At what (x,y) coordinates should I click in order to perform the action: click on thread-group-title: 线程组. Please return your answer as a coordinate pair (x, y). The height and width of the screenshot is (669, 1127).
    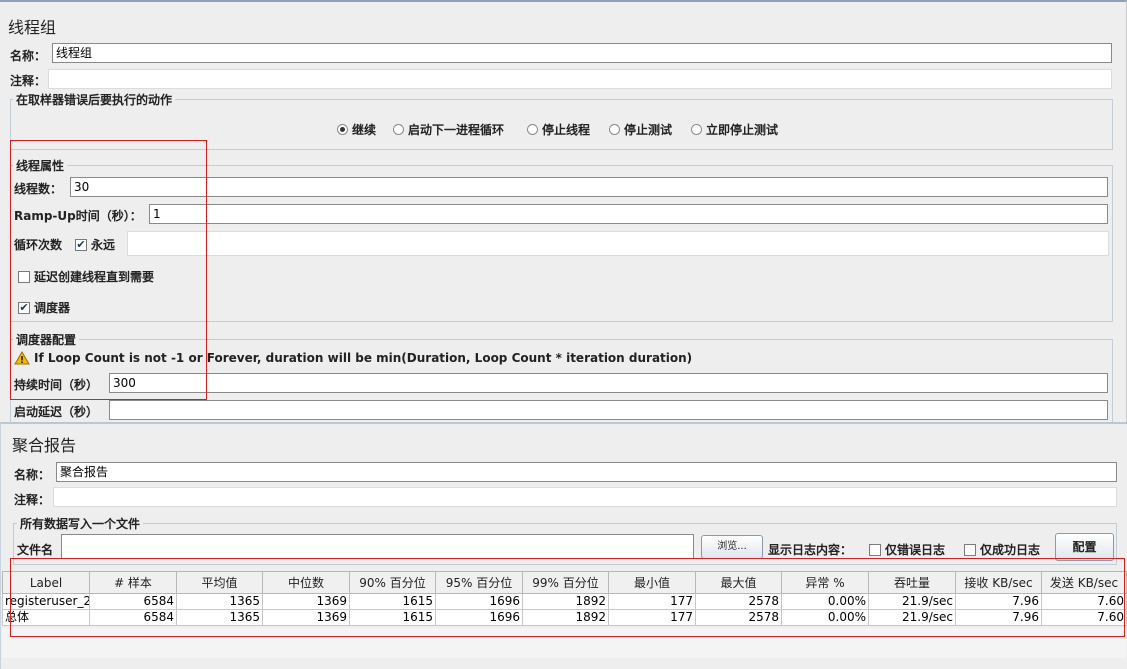
    Looking at the image, I should click on (32, 27).